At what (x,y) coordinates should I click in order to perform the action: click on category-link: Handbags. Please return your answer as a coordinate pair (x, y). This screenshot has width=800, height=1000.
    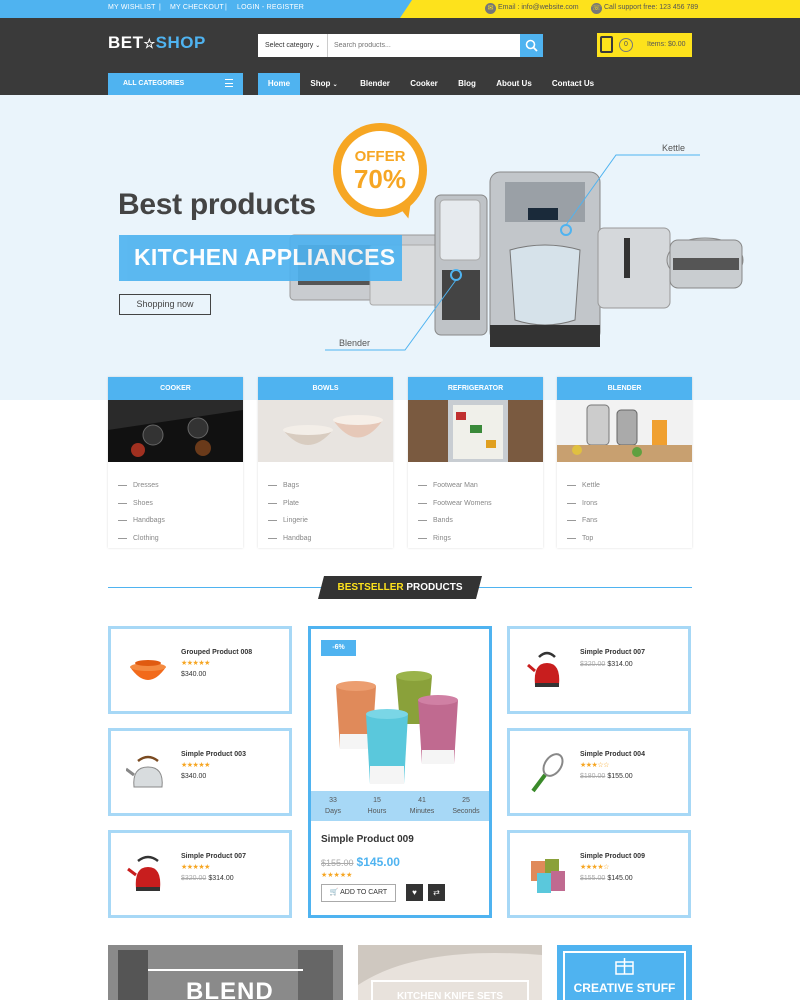
    Looking at the image, I should click on (180, 521).